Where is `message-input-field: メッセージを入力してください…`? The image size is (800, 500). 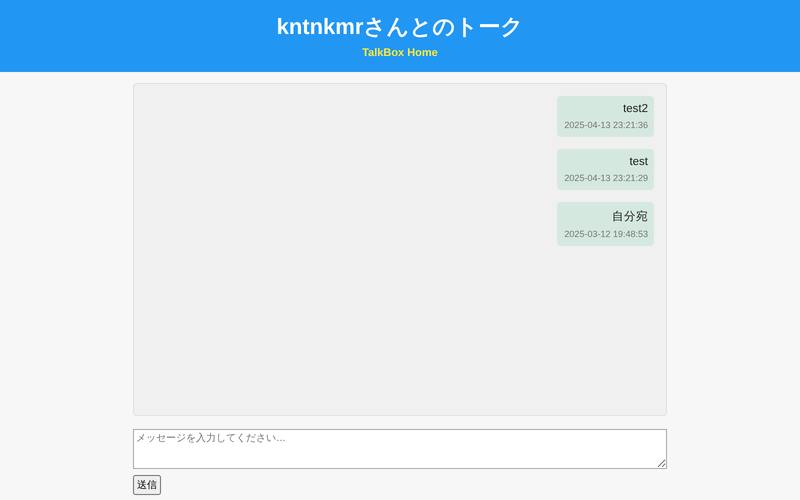
message-input-field: メッセージを入力してください… is located at coordinates (400, 449).